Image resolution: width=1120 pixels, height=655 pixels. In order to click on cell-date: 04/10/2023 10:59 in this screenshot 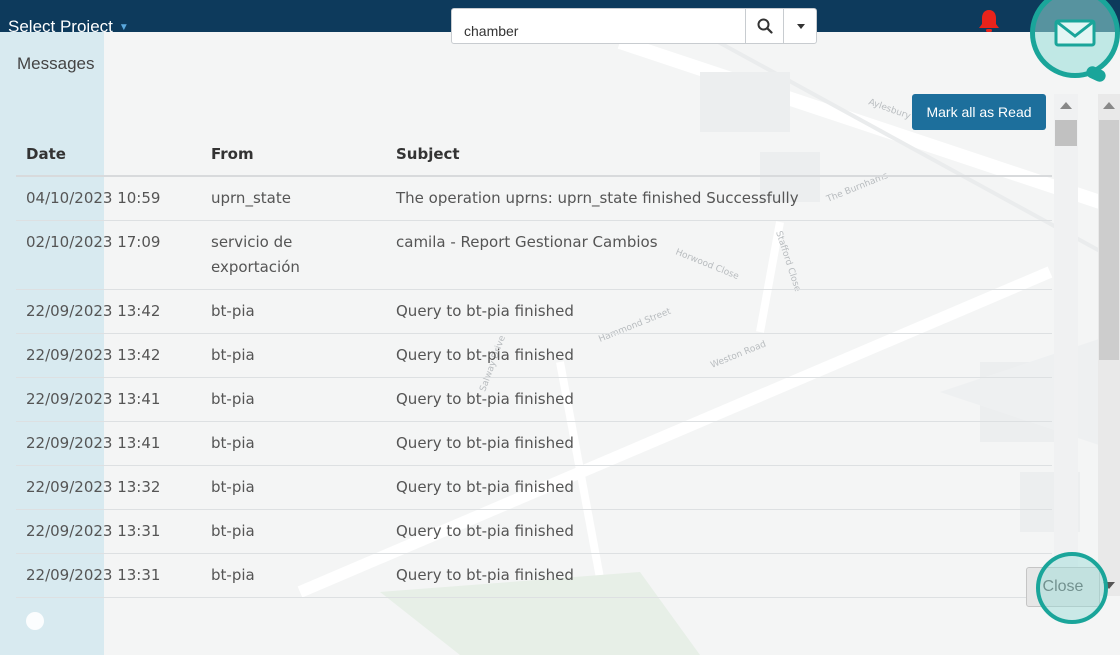, I will do `click(108, 198)`.